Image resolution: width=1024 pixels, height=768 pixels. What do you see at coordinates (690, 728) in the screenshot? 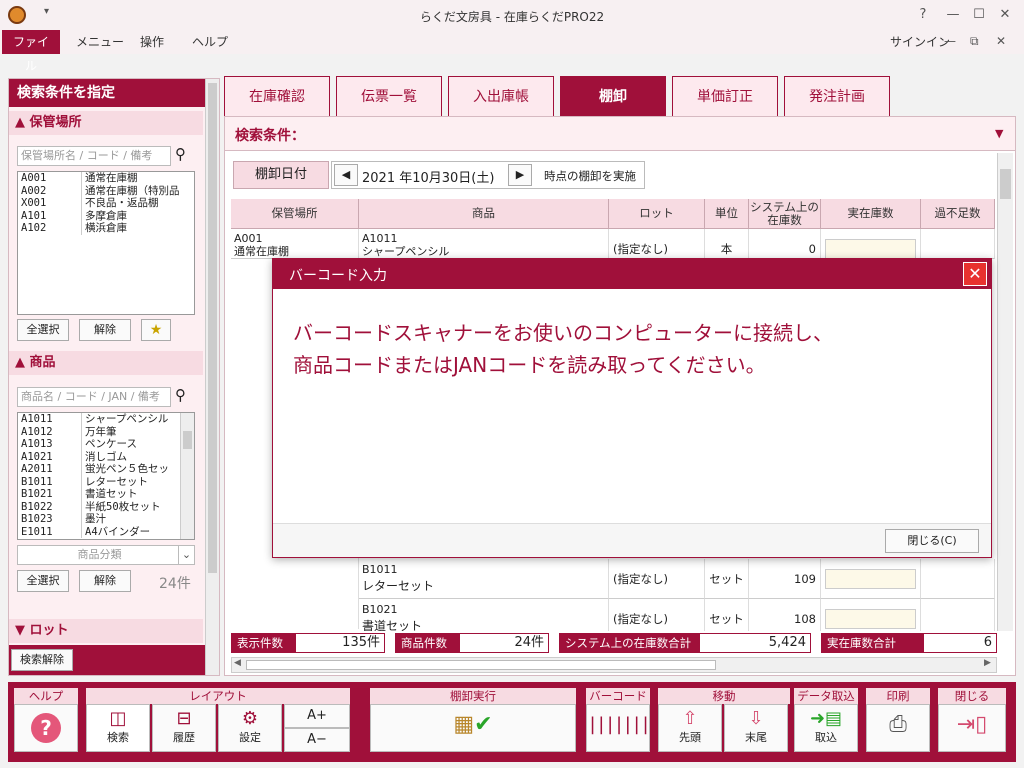
I see `move-first-button: ⇧ 先頭` at bounding box center [690, 728].